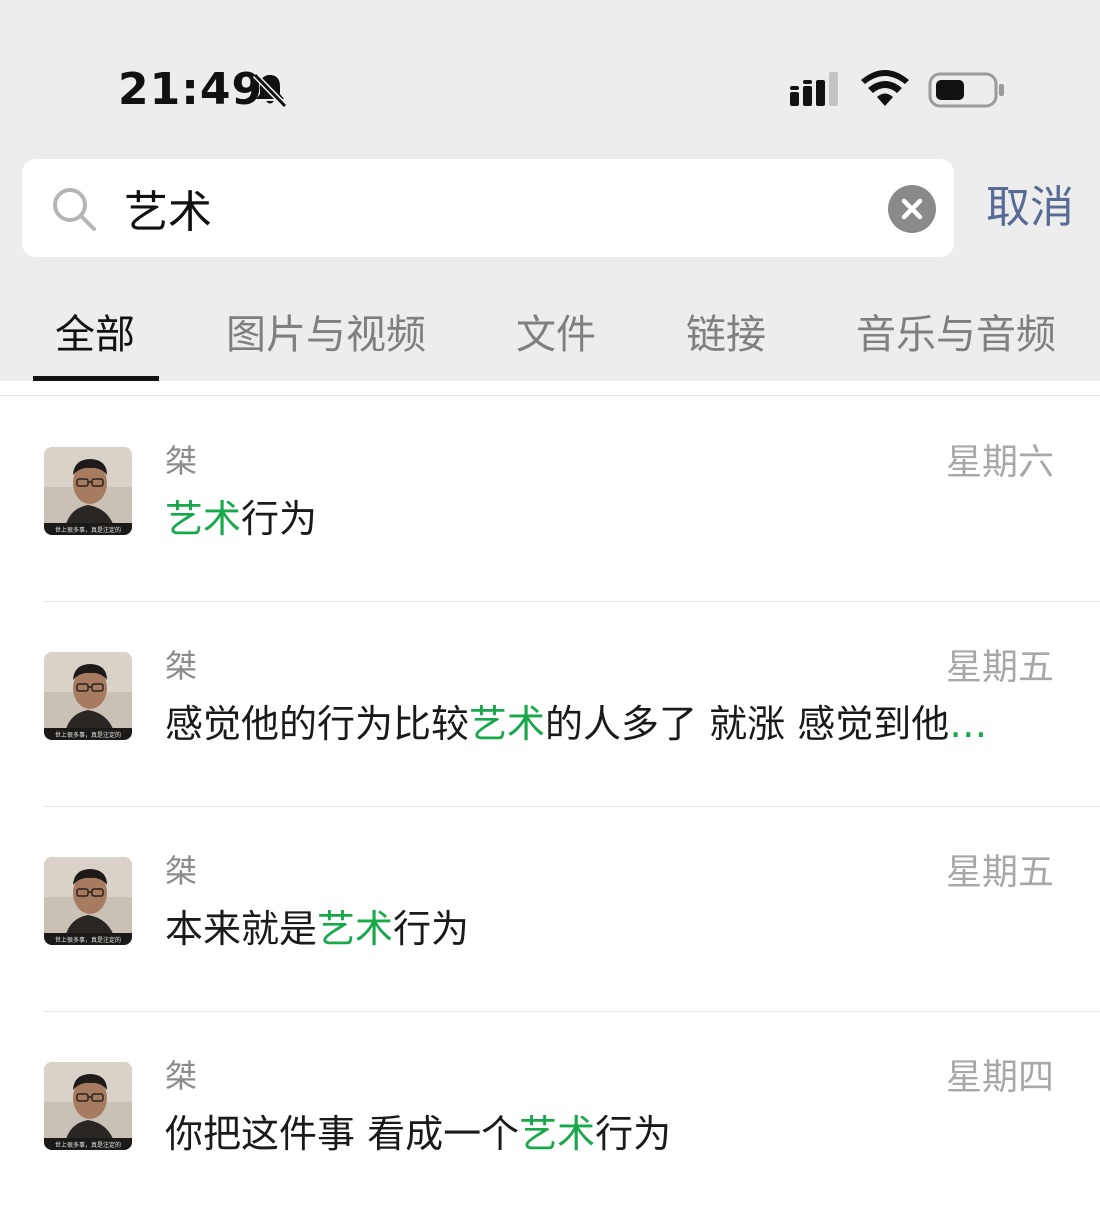  What do you see at coordinates (1030, 208) in the screenshot?
I see `cancel-button: 取消` at bounding box center [1030, 208].